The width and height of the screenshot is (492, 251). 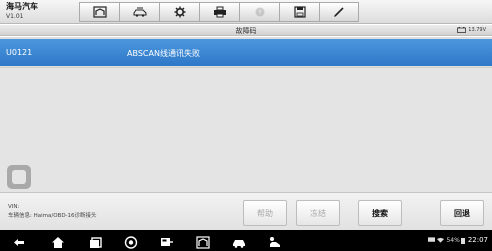 What do you see at coordinates (432, 239) in the screenshot?
I see `message-icon` at bounding box center [432, 239].